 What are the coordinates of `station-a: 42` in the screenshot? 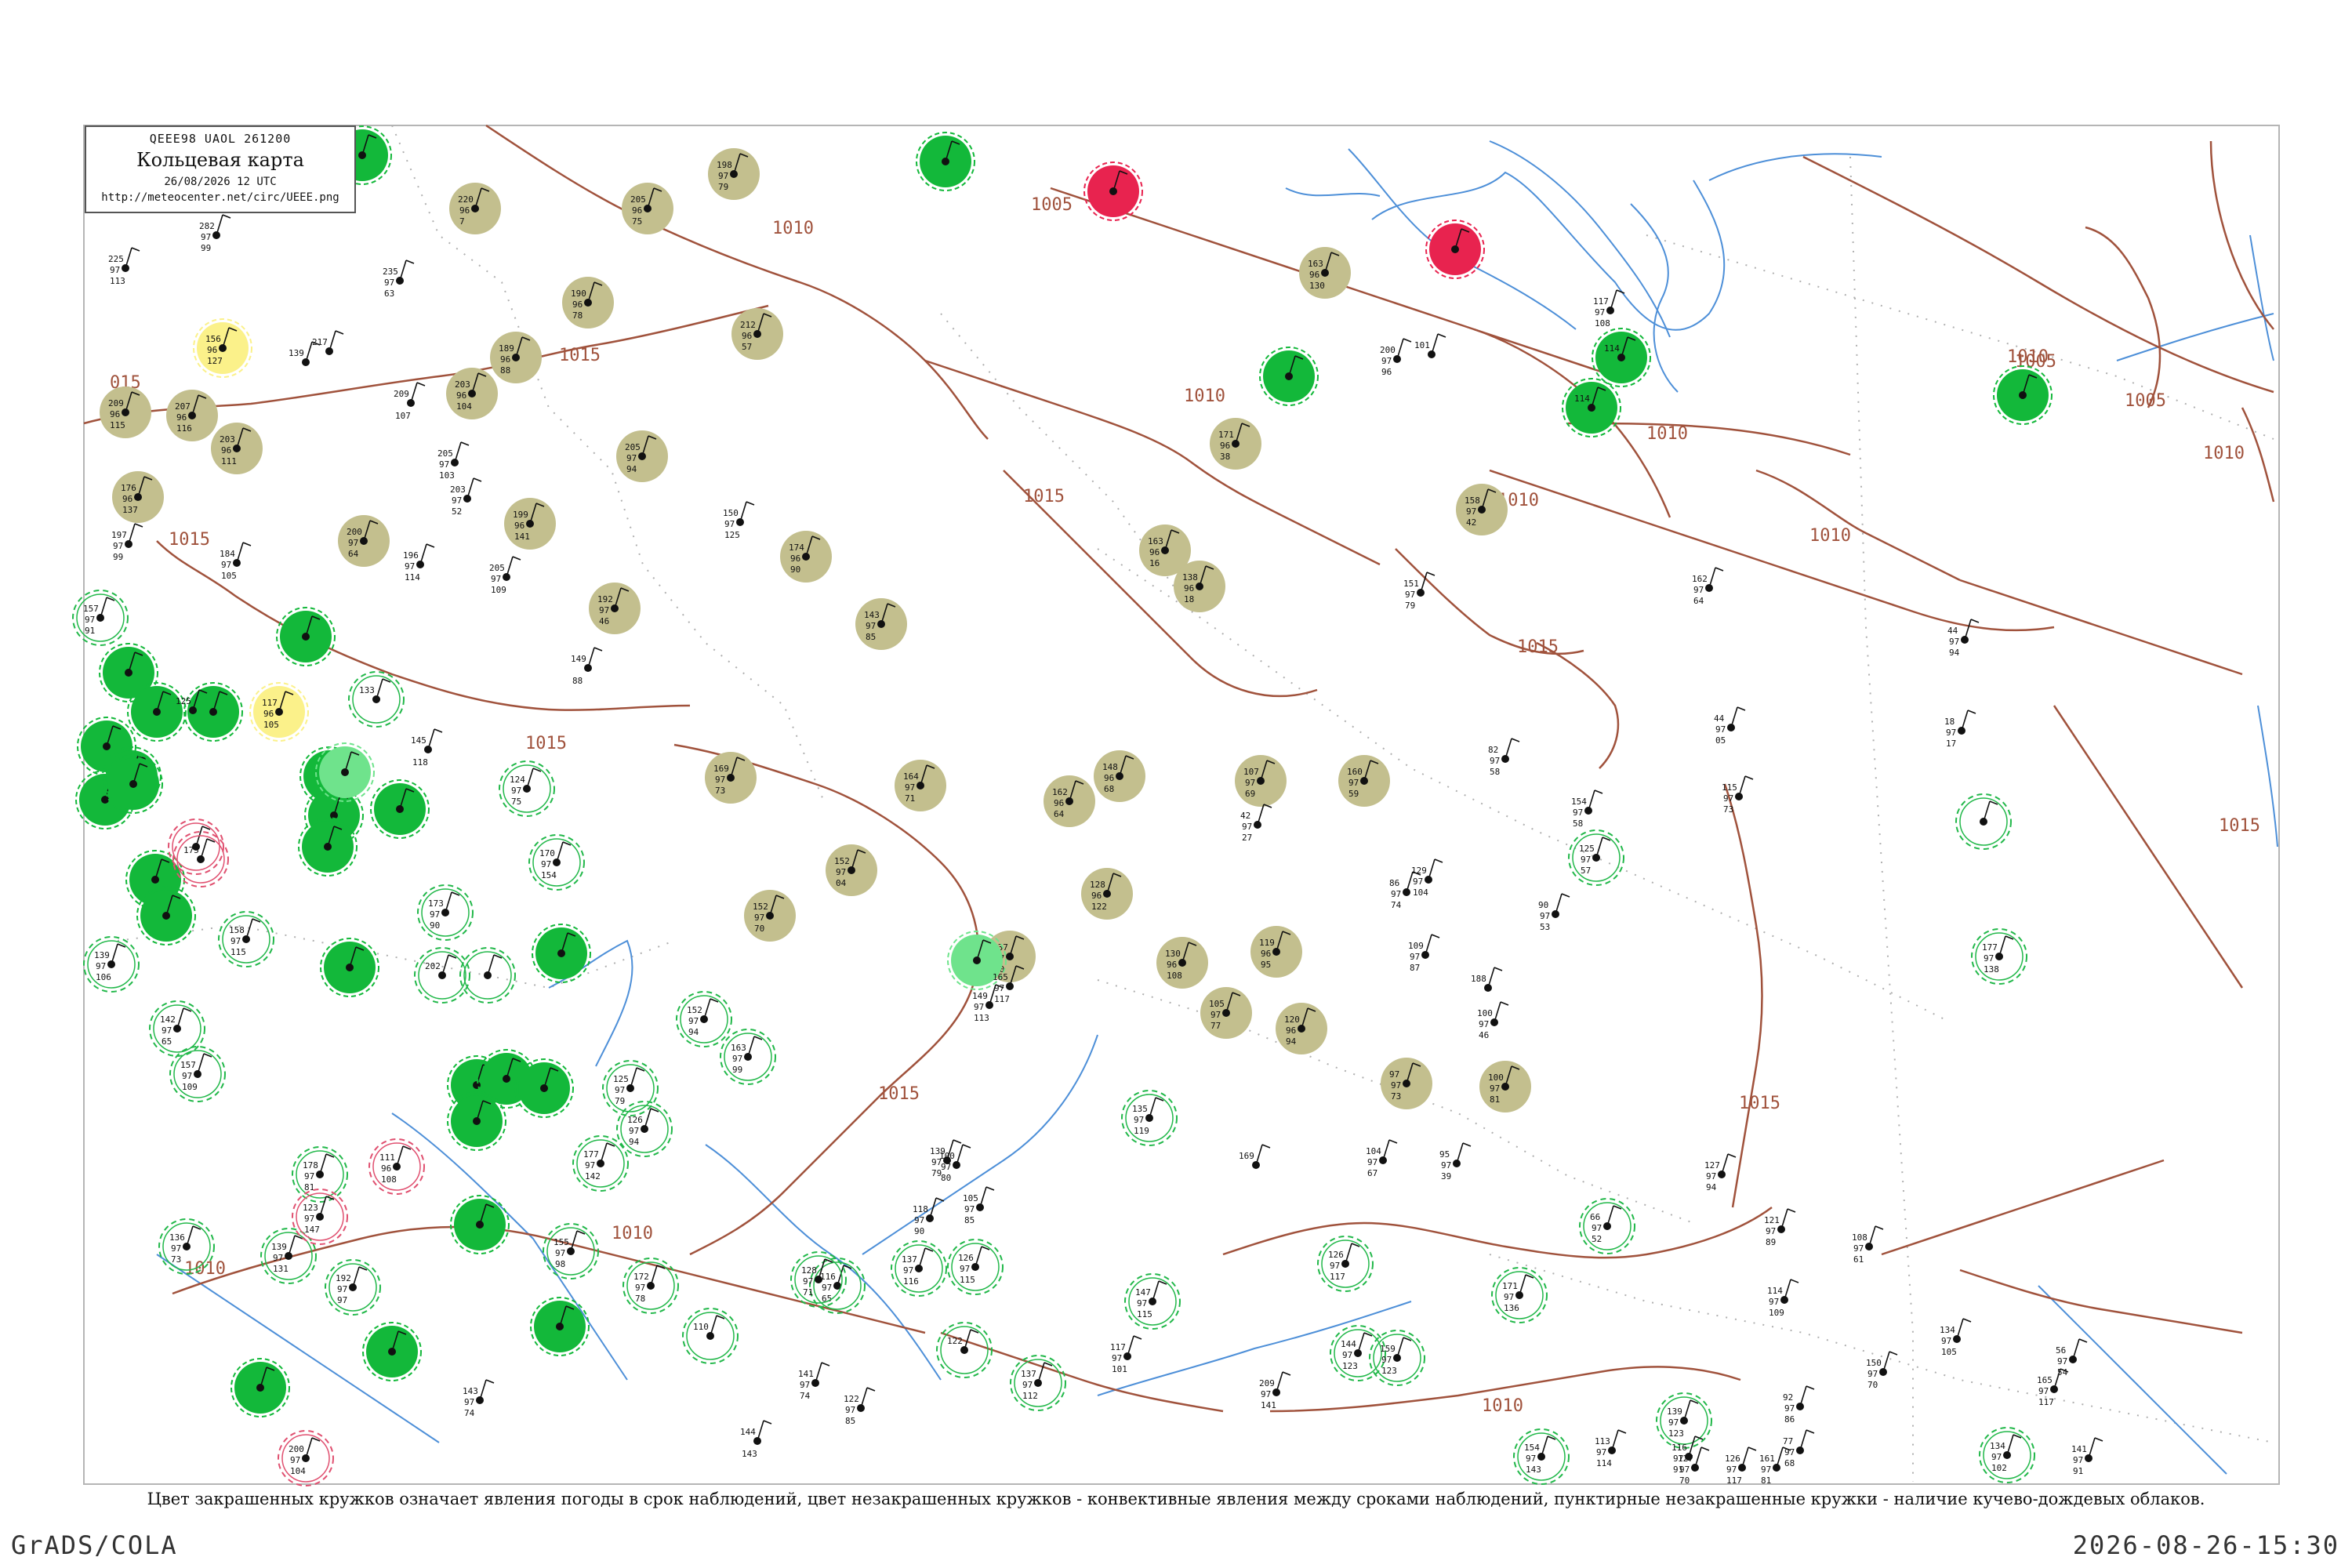 It's located at (1245, 816).